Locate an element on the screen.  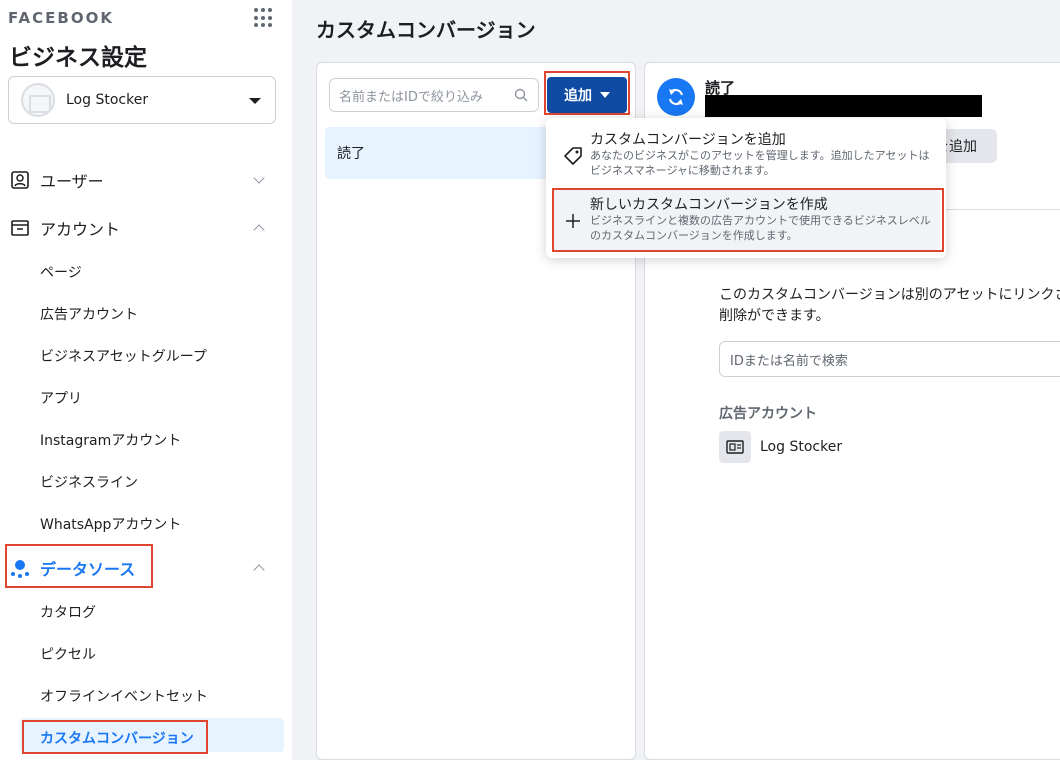
user-card-icon is located at coordinates (20, 180).